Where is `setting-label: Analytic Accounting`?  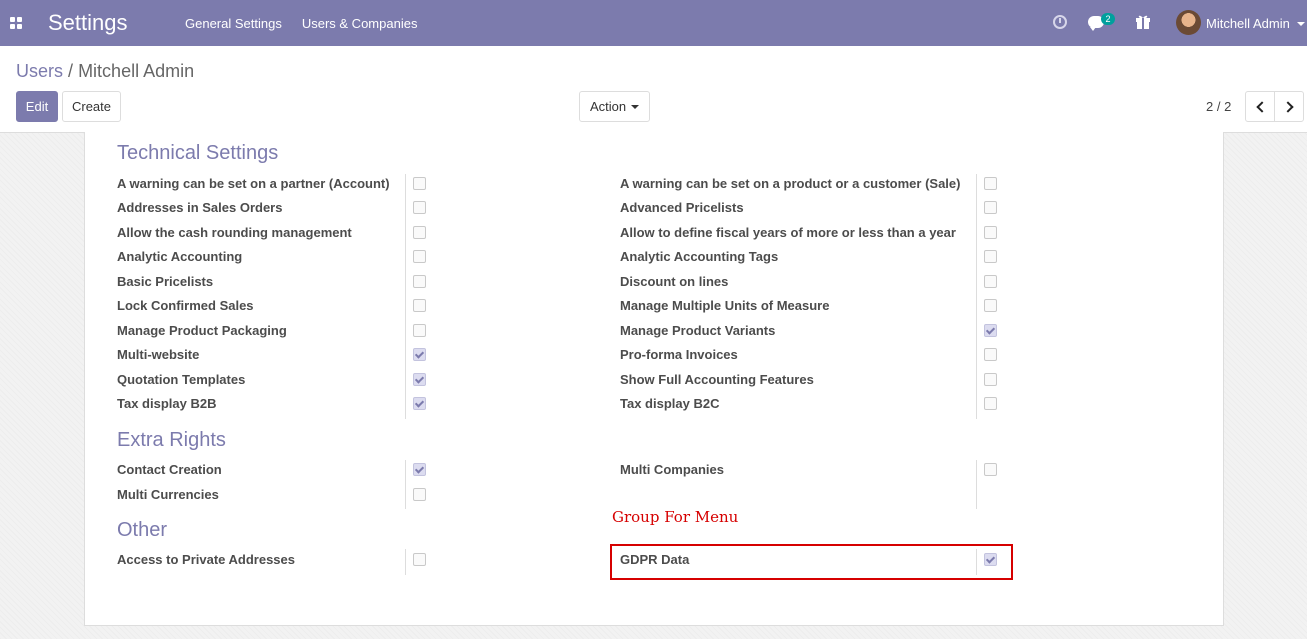
setting-label: Analytic Accounting is located at coordinates (180, 256).